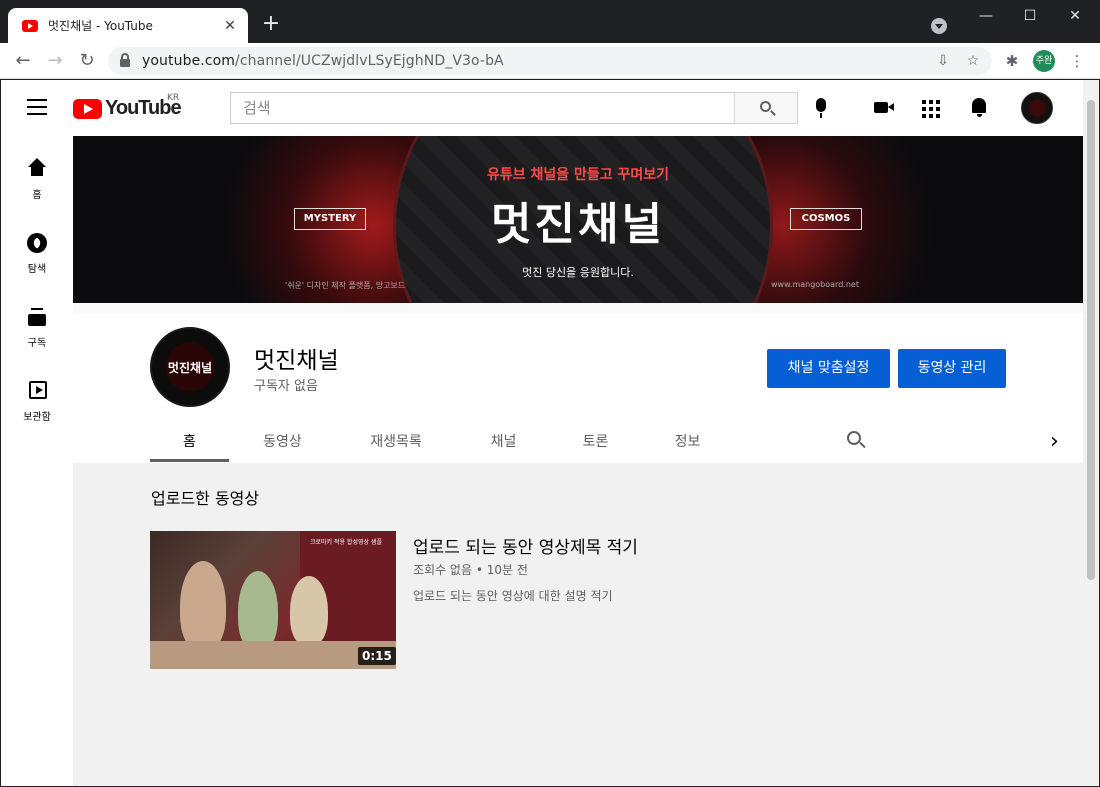  Describe the element at coordinates (55, 61) in the screenshot. I see `forward-button: →` at that location.